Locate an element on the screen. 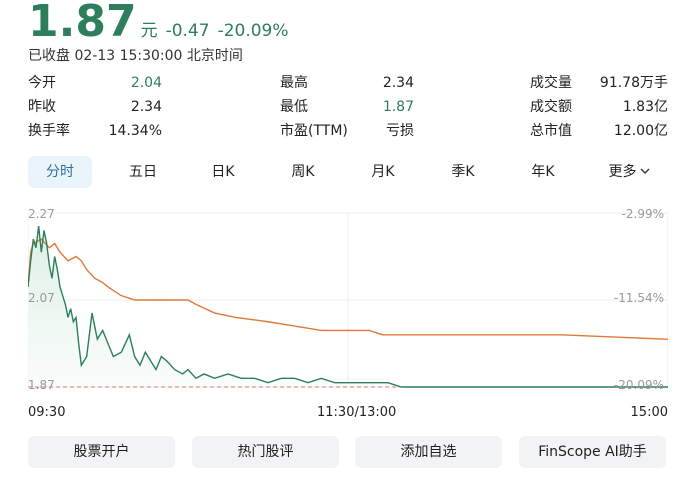 This screenshot has width=700, height=488. tab-five-day: 五日 is located at coordinates (143, 172).